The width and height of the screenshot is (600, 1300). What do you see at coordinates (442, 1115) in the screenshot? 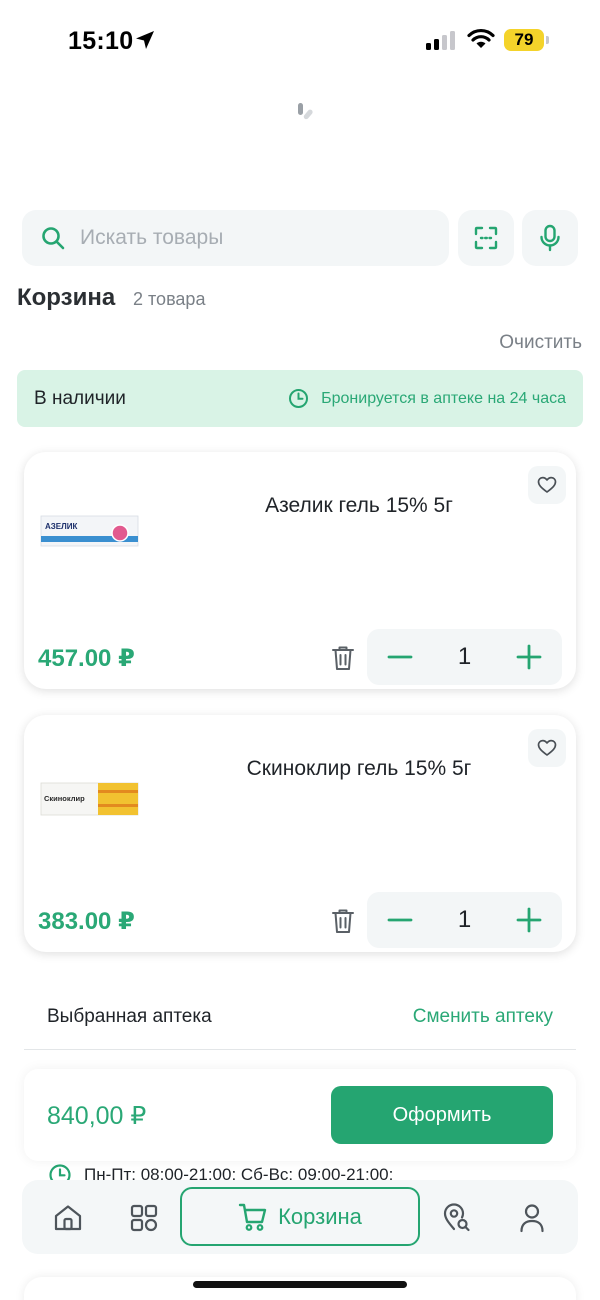
I see `checkout-button: Оформить` at bounding box center [442, 1115].